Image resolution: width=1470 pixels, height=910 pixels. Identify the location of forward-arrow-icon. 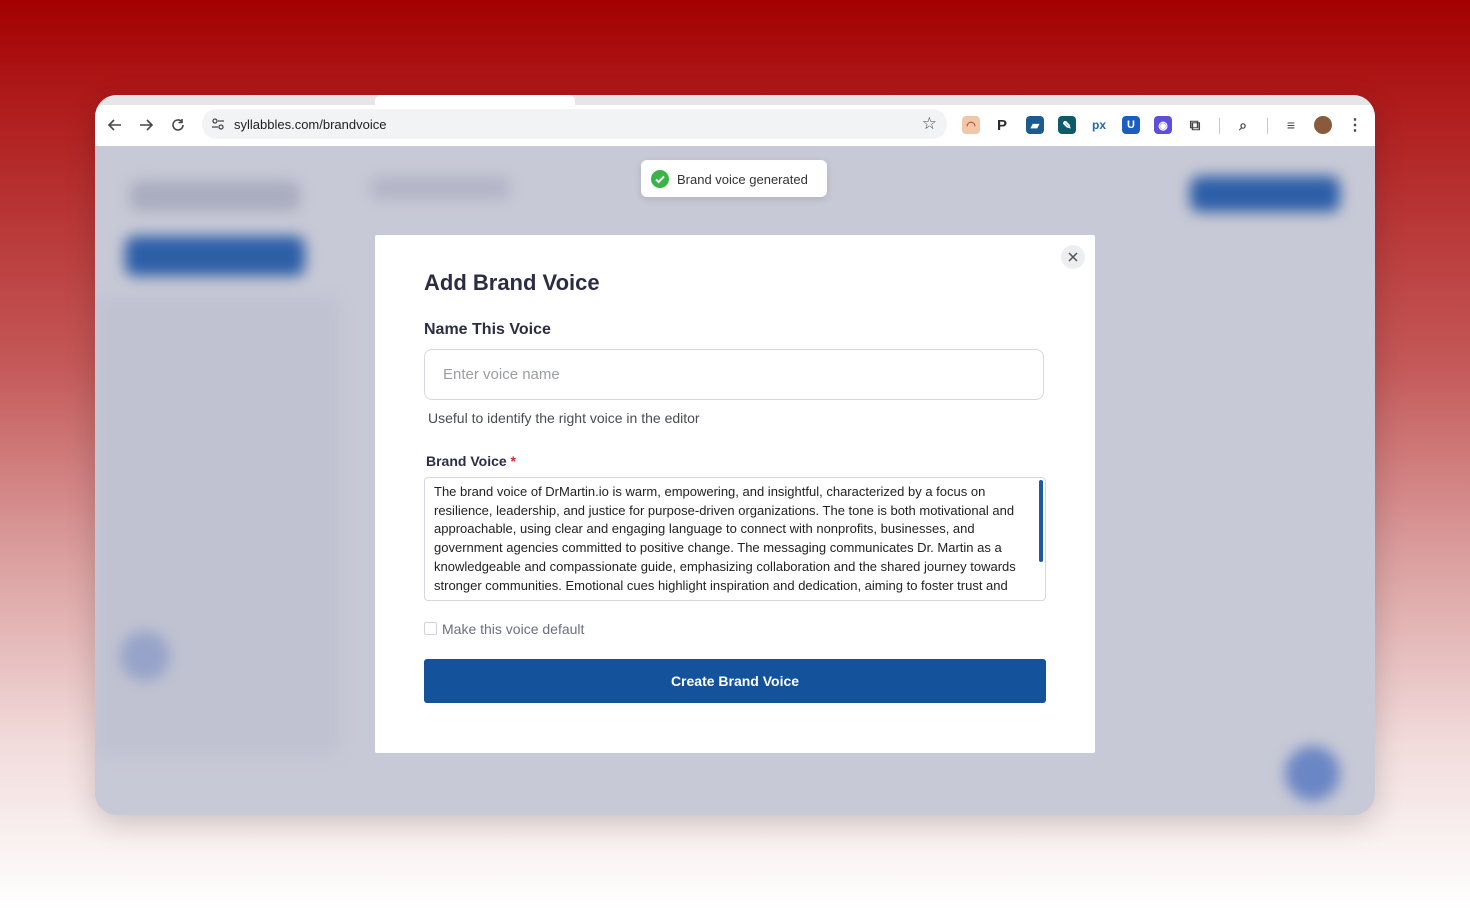
(146, 125).